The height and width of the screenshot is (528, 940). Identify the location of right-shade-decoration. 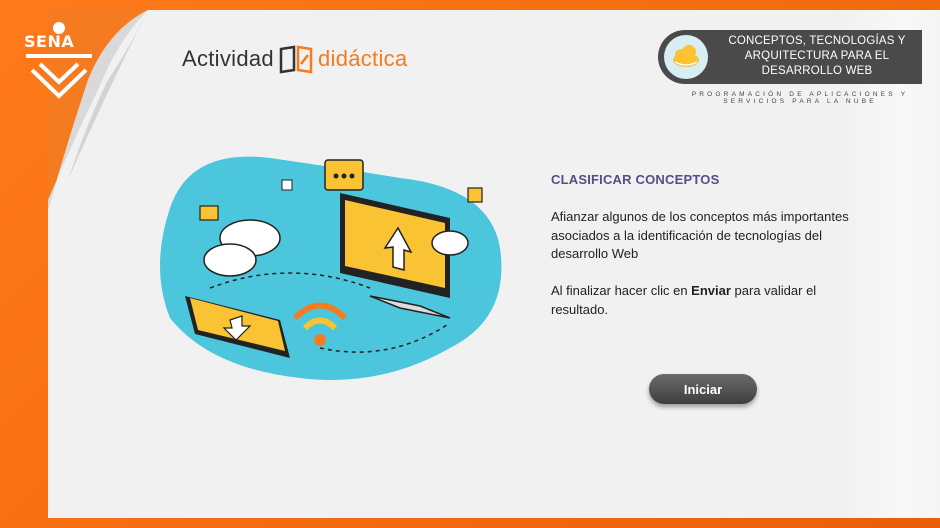
(890, 264).